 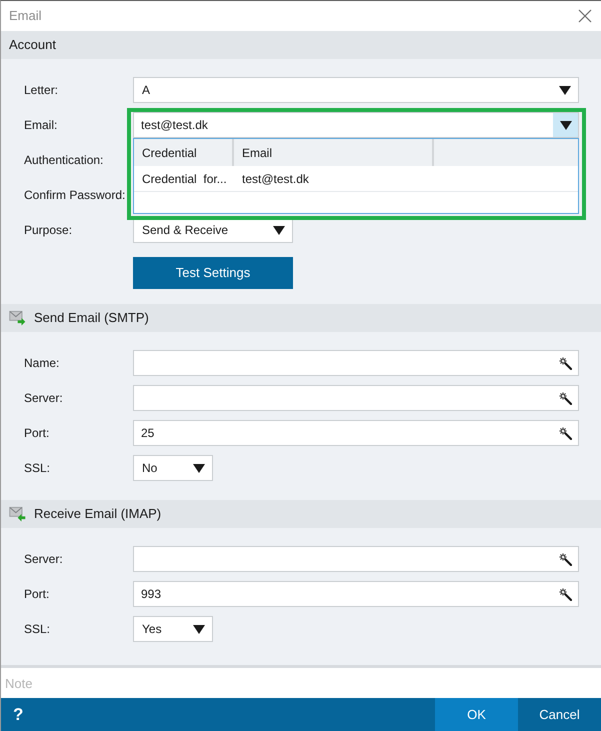 I want to click on window-title: Email, so click(x=25, y=16).